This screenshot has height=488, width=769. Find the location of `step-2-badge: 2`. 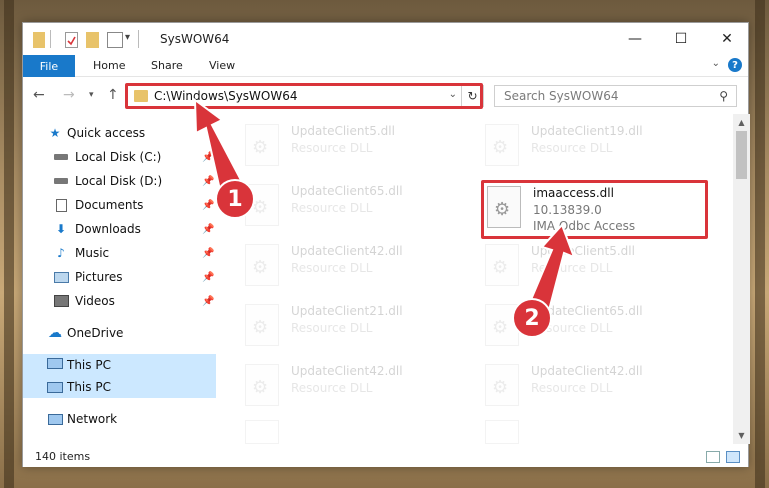

step-2-badge: 2 is located at coordinates (532, 318).